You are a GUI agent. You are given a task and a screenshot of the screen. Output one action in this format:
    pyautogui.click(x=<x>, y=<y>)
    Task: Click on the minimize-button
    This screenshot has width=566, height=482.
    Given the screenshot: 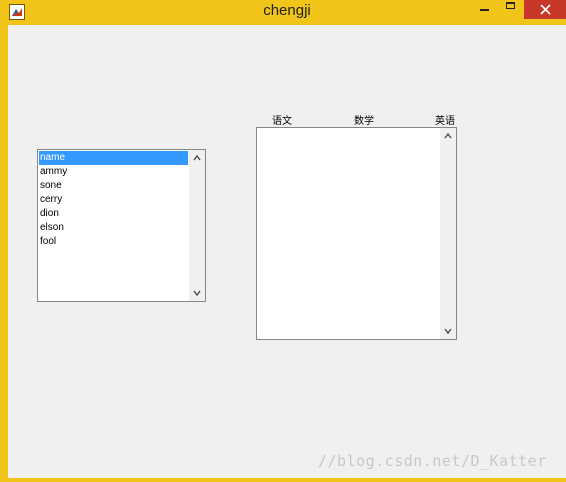 What is the action you would take?
    pyautogui.click(x=485, y=9)
    